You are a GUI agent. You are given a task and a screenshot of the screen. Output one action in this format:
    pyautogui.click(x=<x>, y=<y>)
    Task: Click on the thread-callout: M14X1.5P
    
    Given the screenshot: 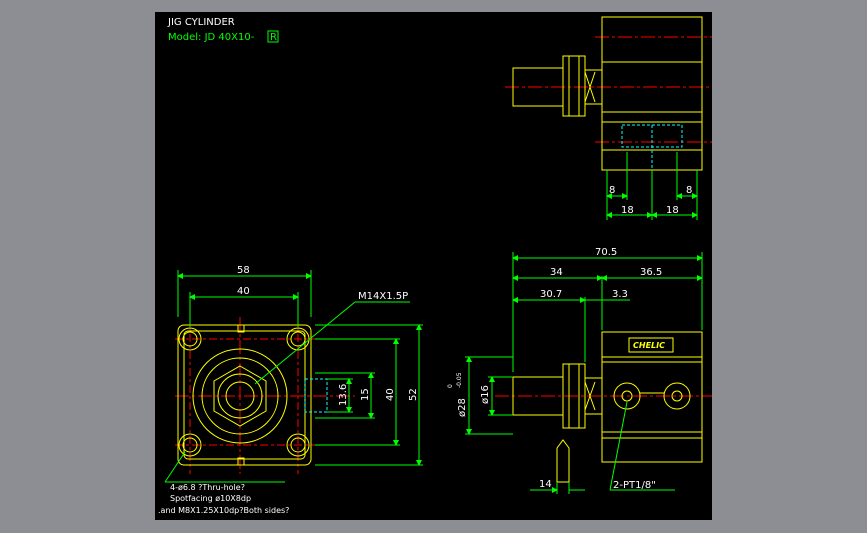 What is the action you would take?
    pyautogui.click(x=383, y=296)
    